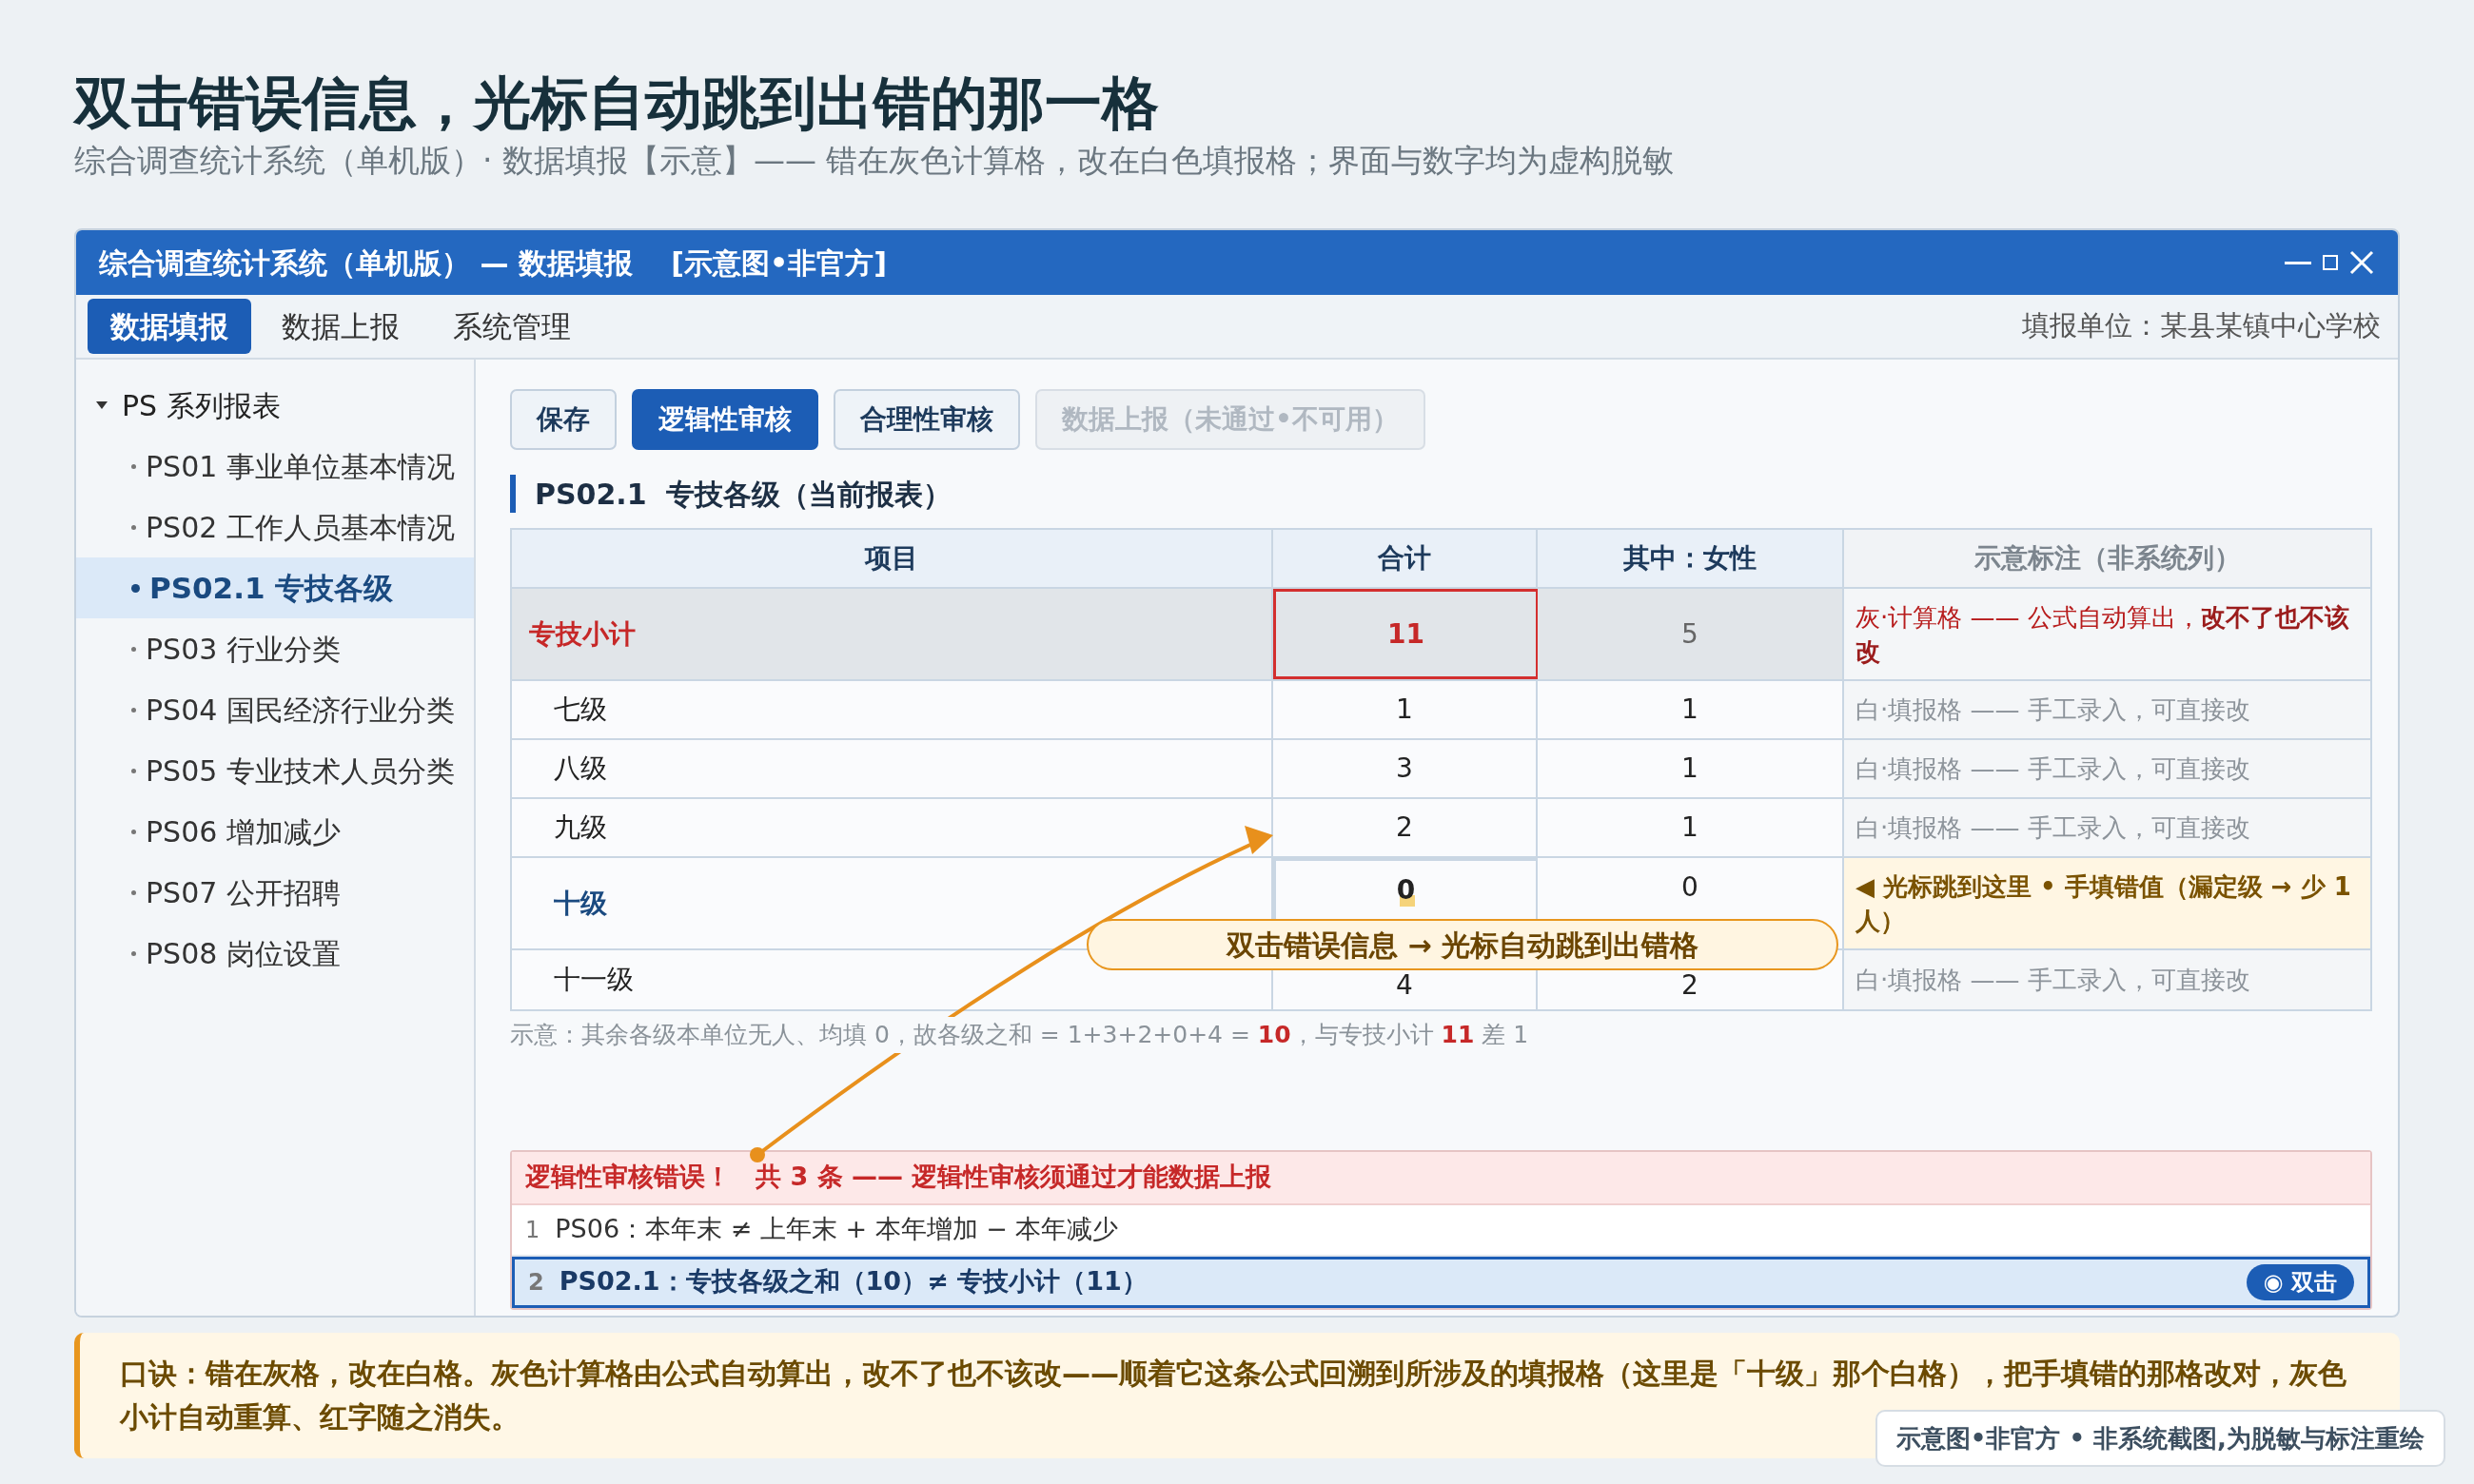 The image size is (2474, 1484). What do you see at coordinates (1020, 1035) in the screenshot?
I see `table-footnote: 示意：其余各级本单位无人、均填 0，故各级之和 = 1+3+2+0+4 = 10，与专技小计 11 差 1` at bounding box center [1020, 1035].